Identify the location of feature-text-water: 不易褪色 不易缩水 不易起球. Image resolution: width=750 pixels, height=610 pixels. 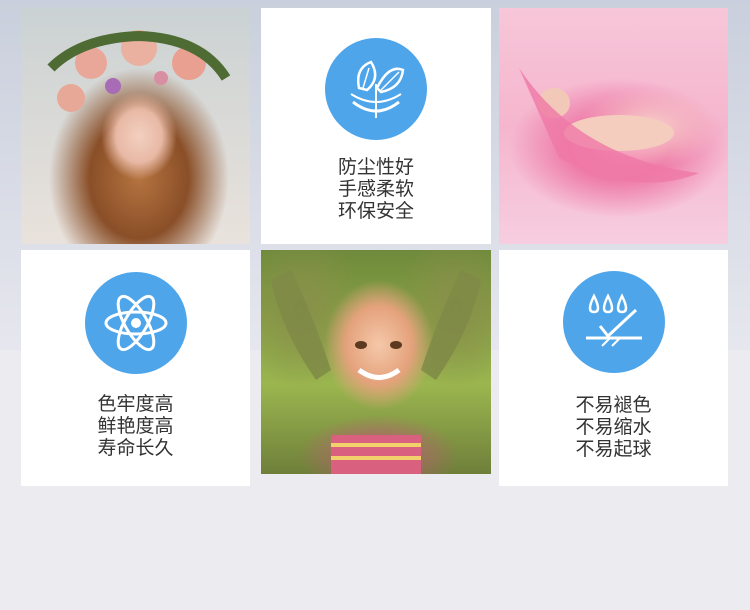
(613, 427).